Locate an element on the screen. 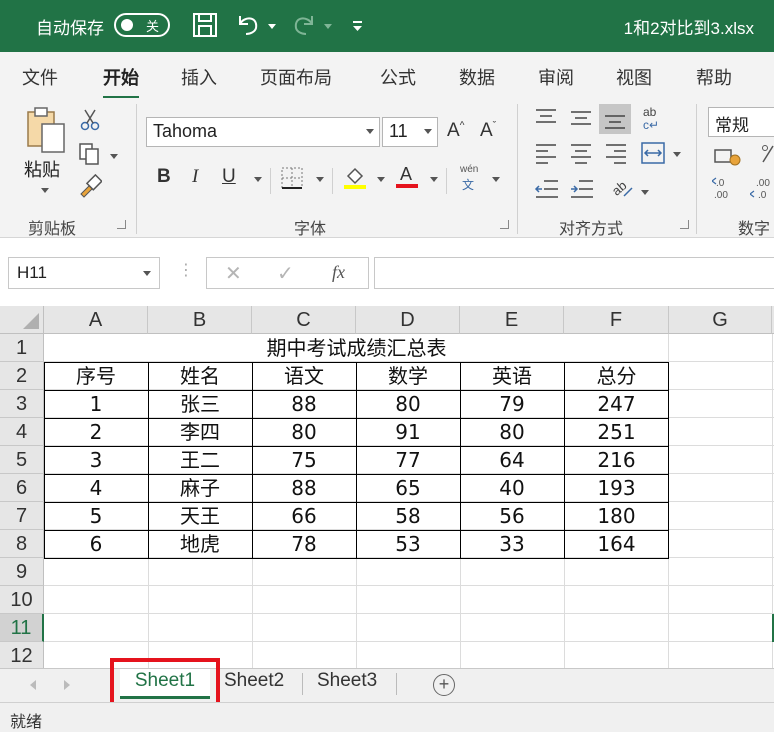 This screenshot has height=732, width=774. data-cell: 2 is located at coordinates (96, 432).